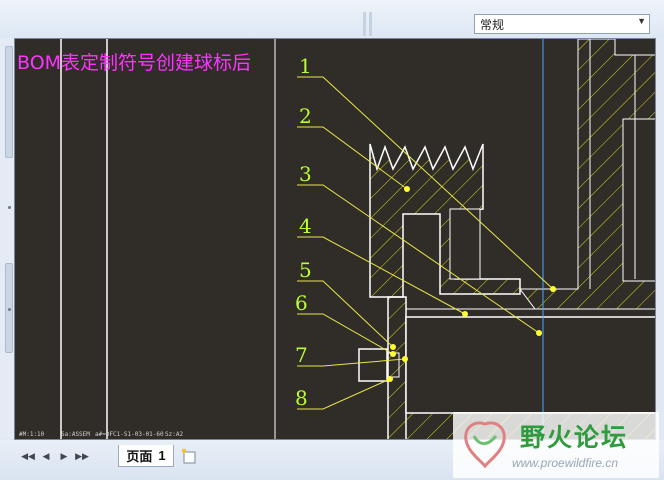 This screenshot has height=480, width=664. Describe the element at coordinates (565, 463) in the screenshot. I see `watermark-url: www.proewildfire.cn` at that location.